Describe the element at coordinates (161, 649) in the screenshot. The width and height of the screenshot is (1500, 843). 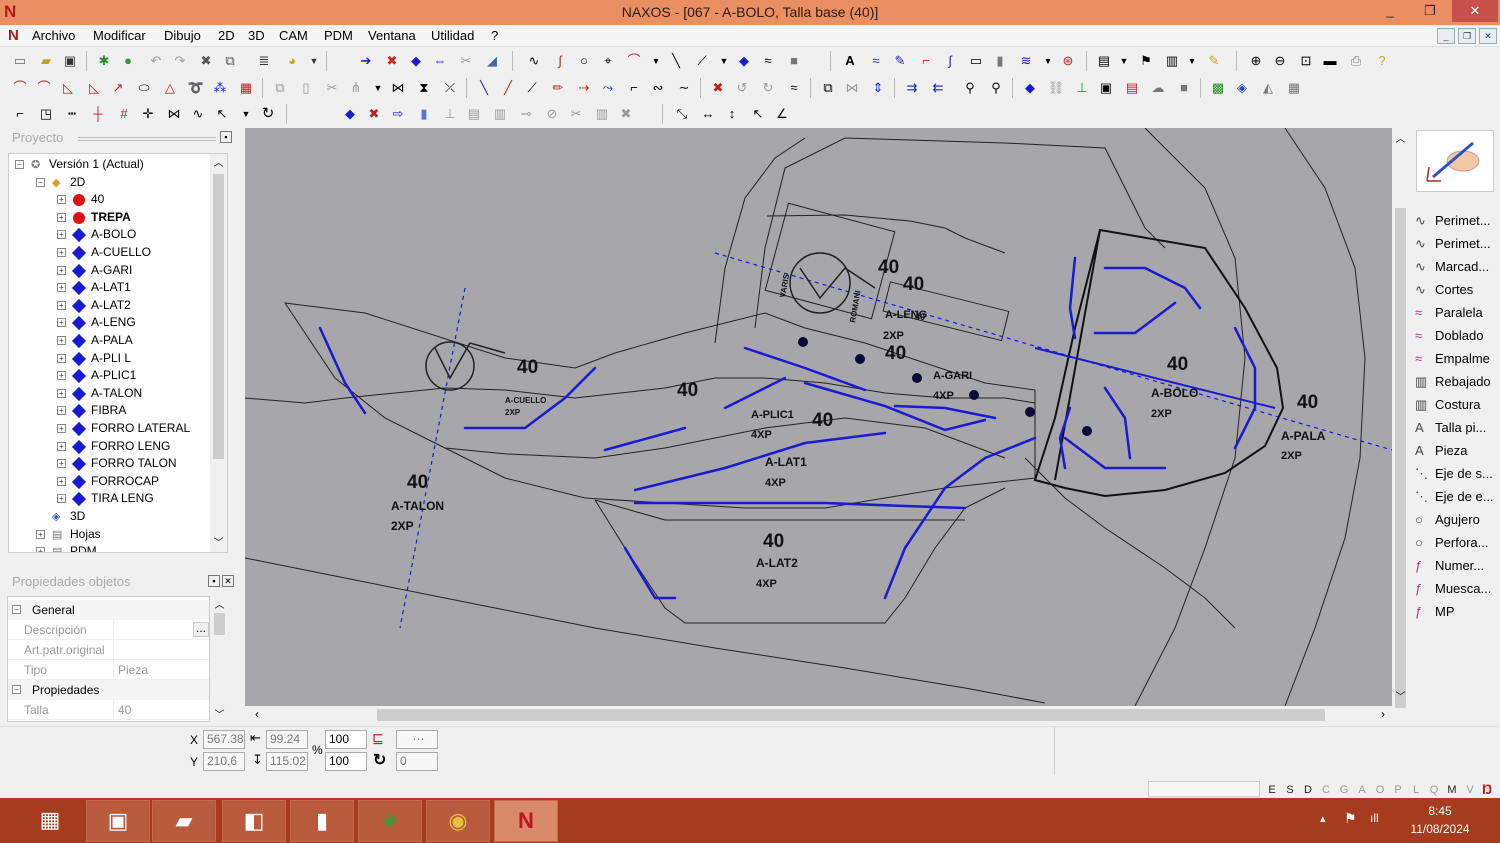
I see `property-value` at that location.